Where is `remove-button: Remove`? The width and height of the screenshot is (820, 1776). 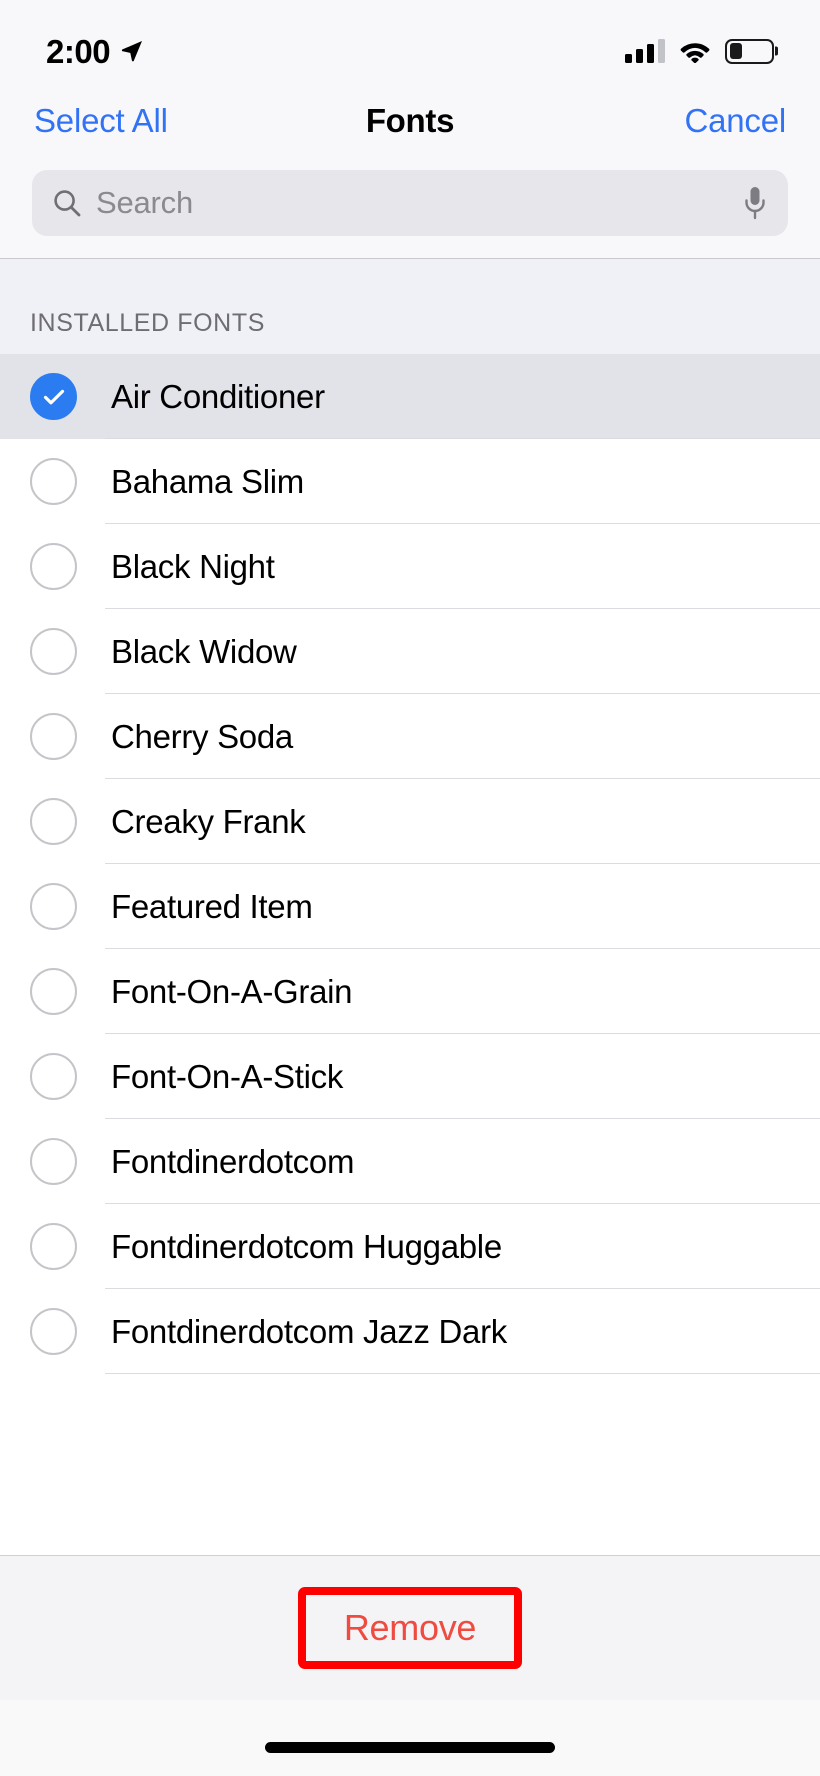 remove-button: Remove is located at coordinates (410, 1628).